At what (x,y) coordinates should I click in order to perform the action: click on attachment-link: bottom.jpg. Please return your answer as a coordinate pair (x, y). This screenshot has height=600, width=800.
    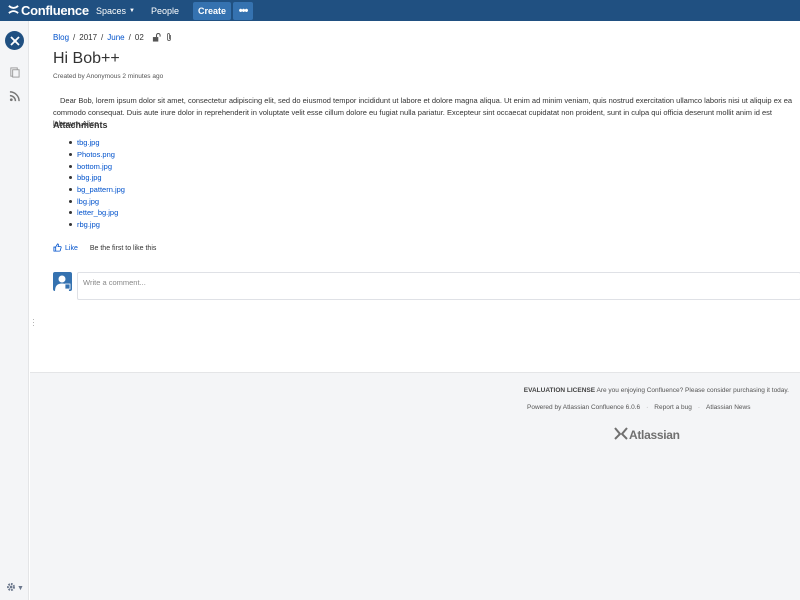
    Looking at the image, I should click on (94, 166).